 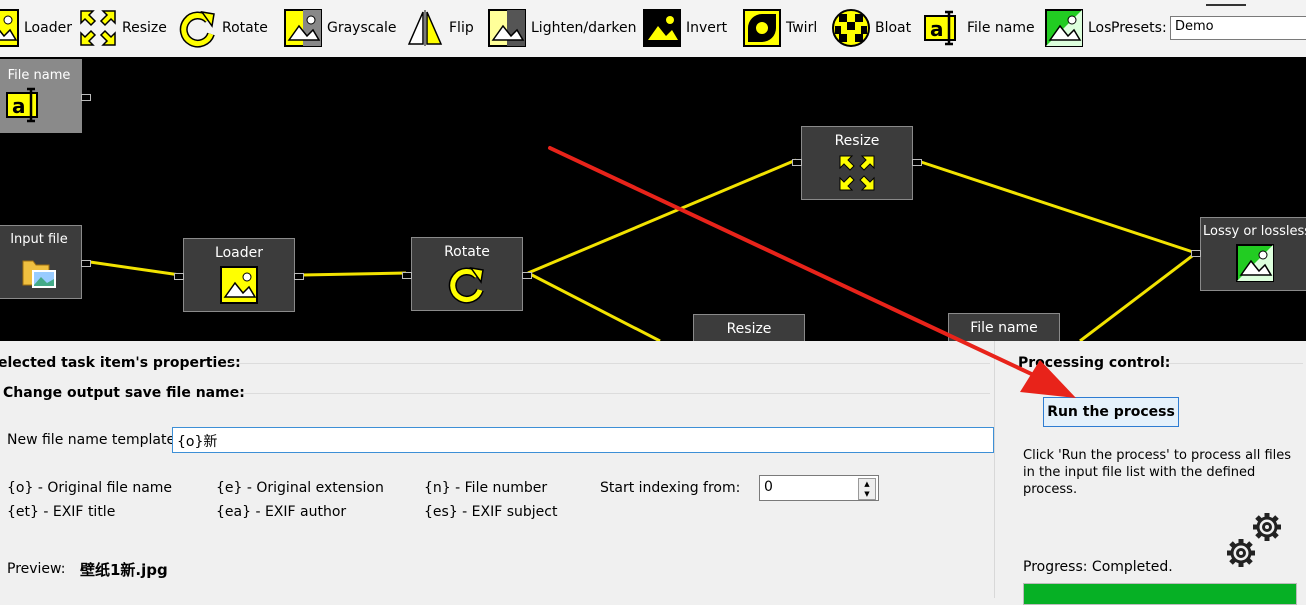 What do you see at coordinates (425, 28) in the screenshot?
I see `flip-icon` at bounding box center [425, 28].